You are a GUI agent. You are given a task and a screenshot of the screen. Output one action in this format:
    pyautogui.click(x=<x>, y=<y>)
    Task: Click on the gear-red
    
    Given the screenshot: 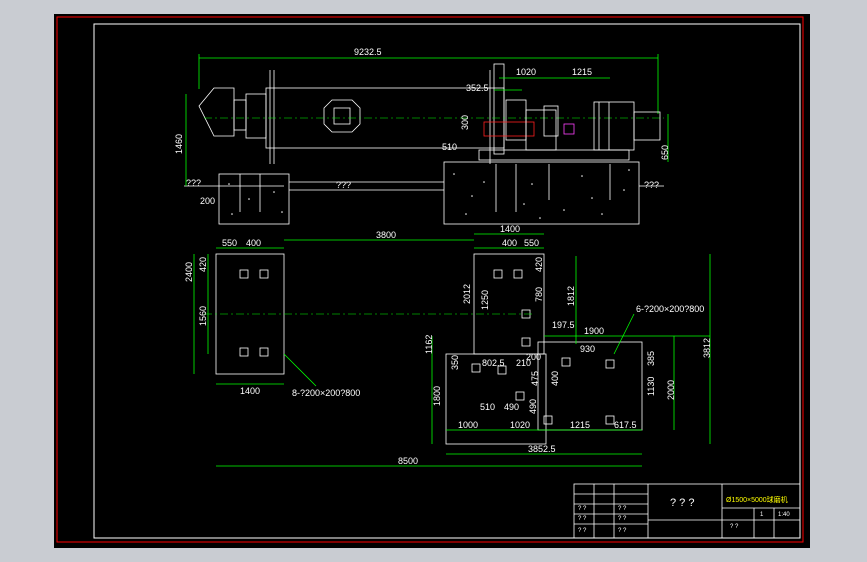 What is the action you would take?
    pyautogui.click(x=509, y=129)
    